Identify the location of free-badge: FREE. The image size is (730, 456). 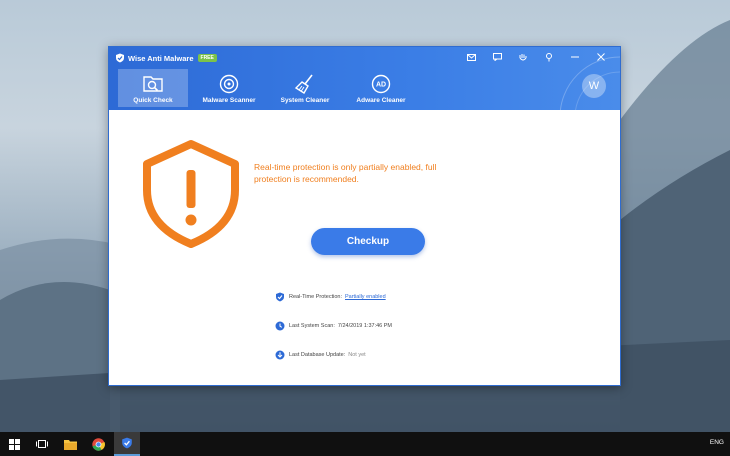
(207, 58).